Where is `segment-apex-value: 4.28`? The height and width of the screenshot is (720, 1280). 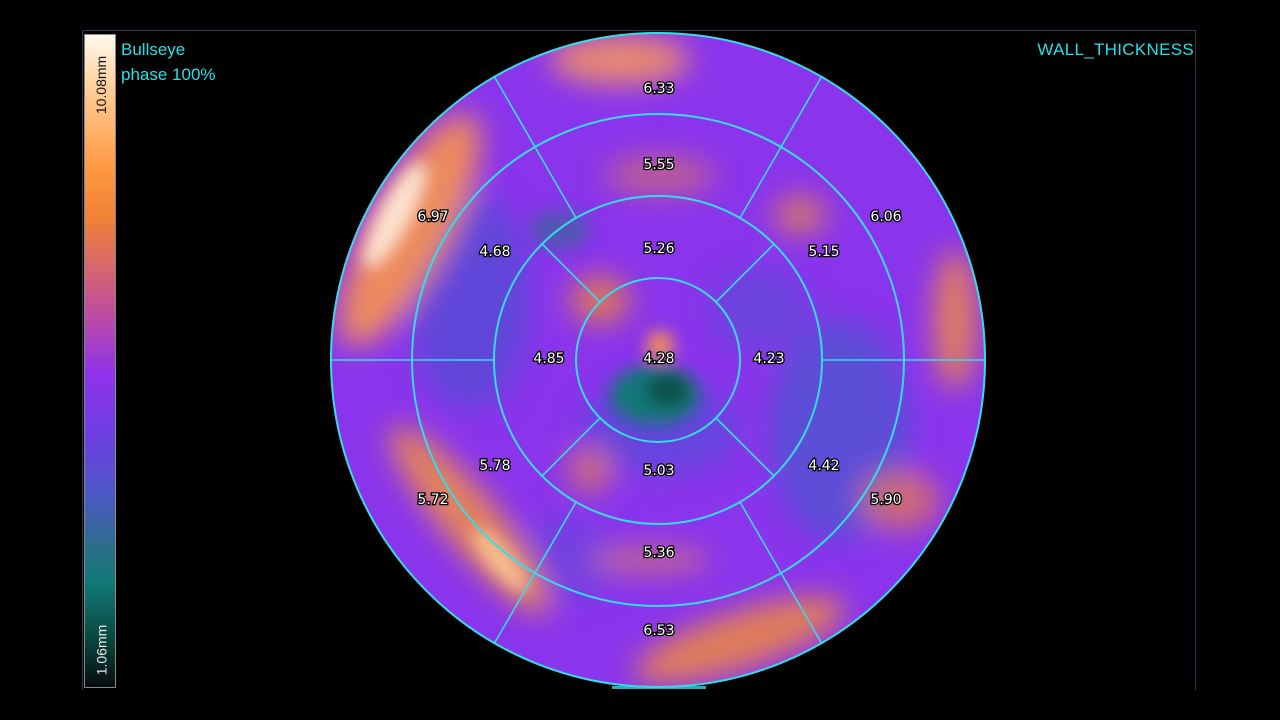 segment-apex-value: 4.28 is located at coordinates (658, 359).